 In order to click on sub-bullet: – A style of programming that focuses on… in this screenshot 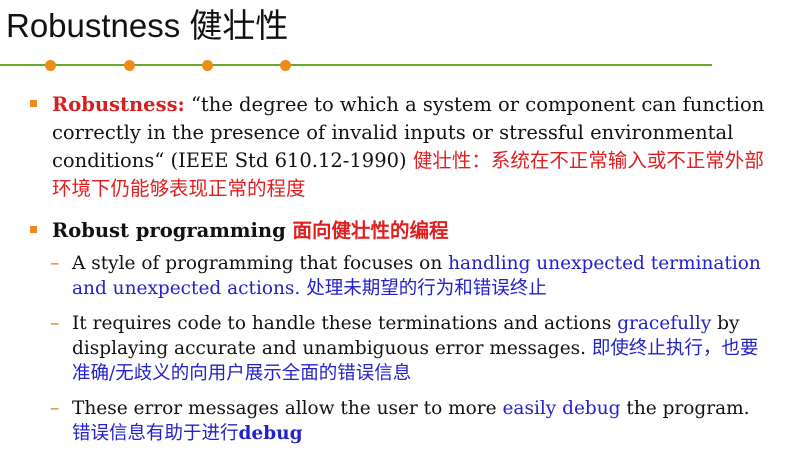, I will do `click(400, 276)`.